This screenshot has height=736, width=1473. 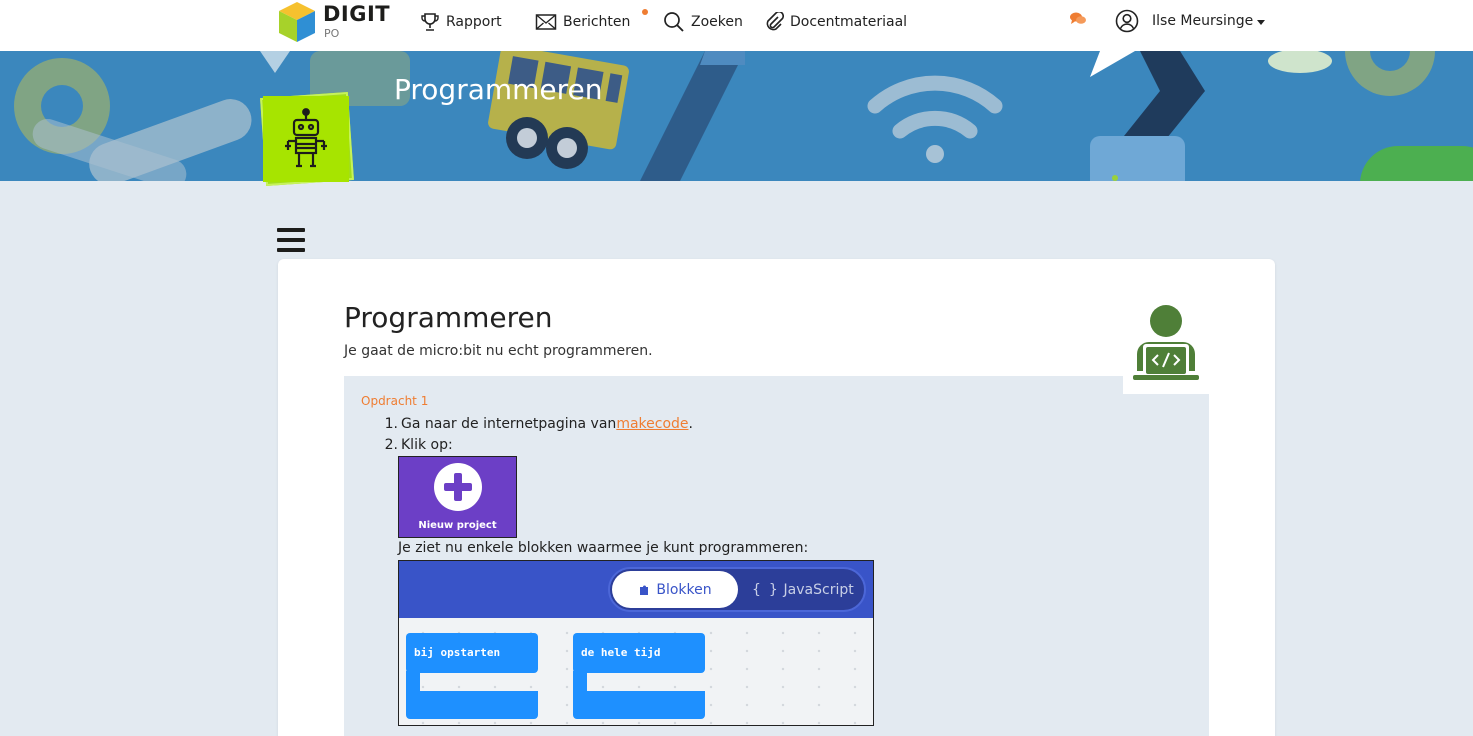 I want to click on nav-docentmateriaal: Docentmateriaal, so click(x=836, y=22).